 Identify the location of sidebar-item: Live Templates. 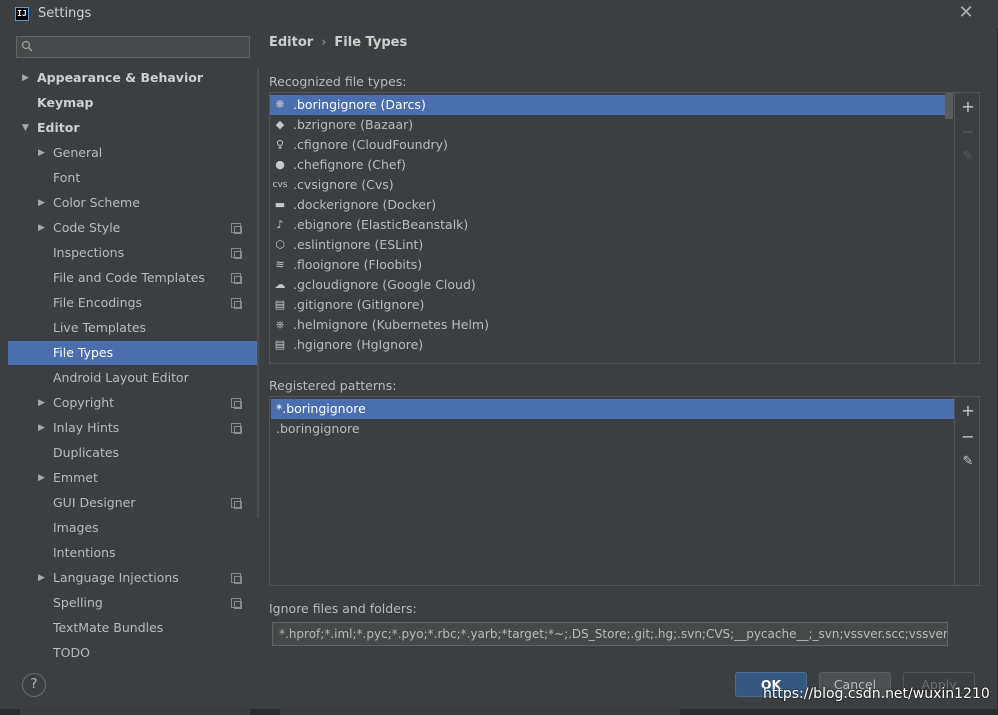
(132, 328).